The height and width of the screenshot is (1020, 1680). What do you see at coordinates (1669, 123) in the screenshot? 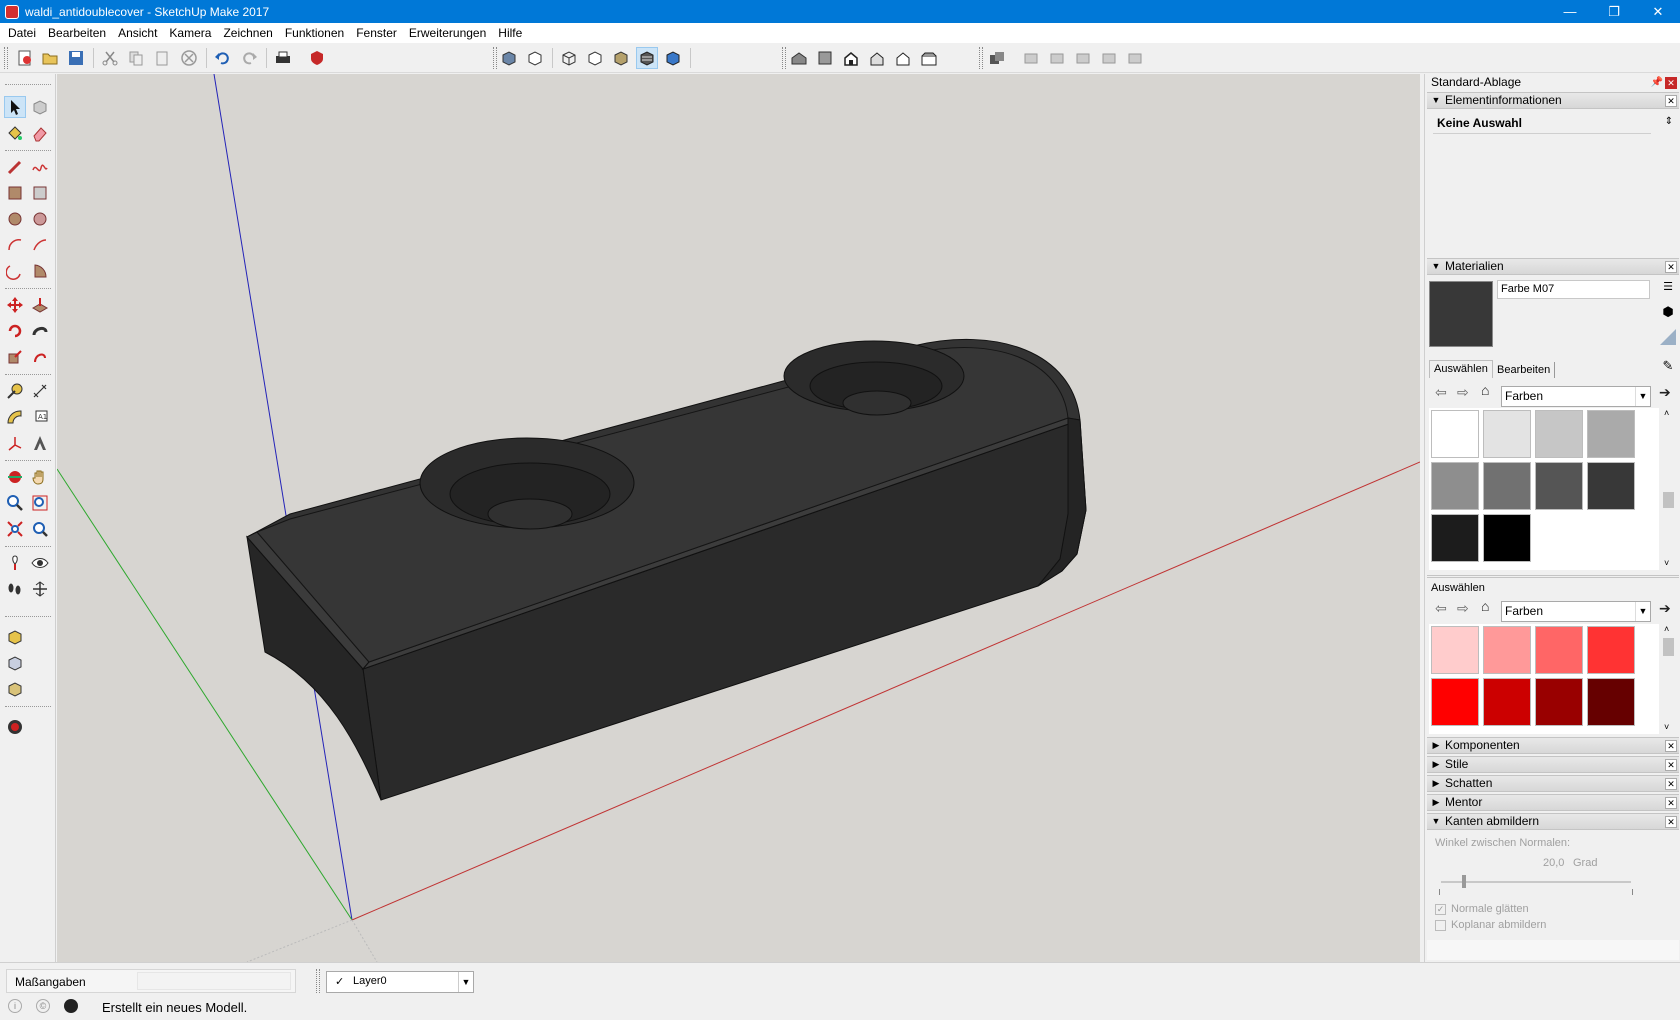
I see `entity-details-toggle-icon: ⇕` at bounding box center [1669, 123].